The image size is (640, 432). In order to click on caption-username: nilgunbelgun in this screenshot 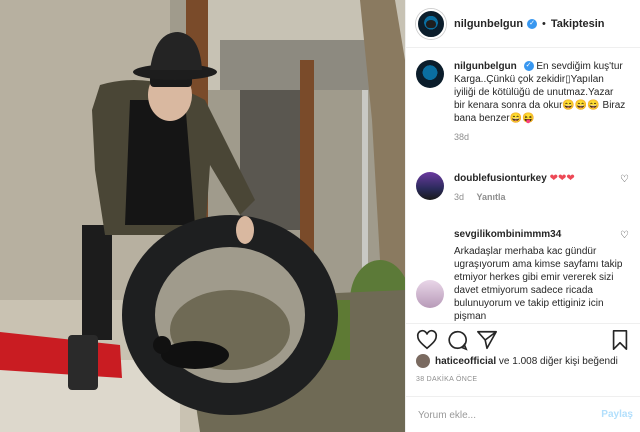, I will do `click(485, 66)`.